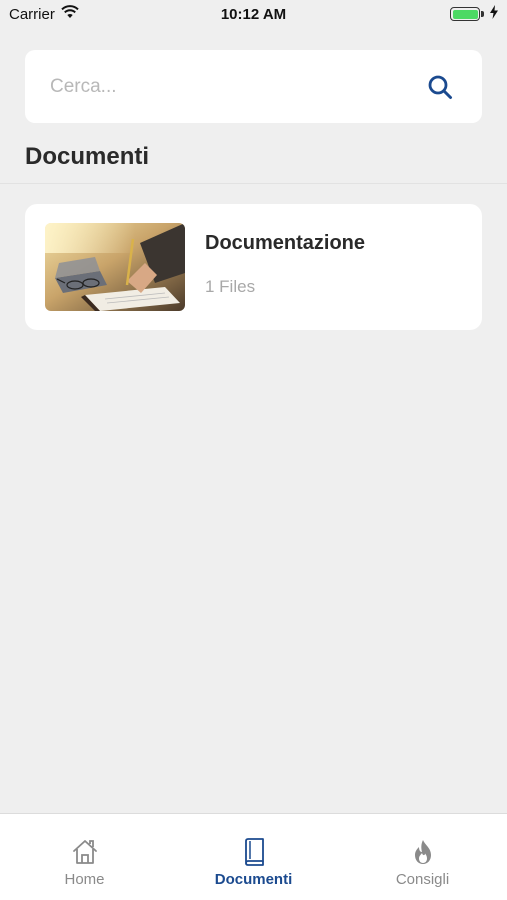 This screenshot has width=507, height=900. I want to click on tab-bar: Home Documenti Consigli, so click(253, 856).